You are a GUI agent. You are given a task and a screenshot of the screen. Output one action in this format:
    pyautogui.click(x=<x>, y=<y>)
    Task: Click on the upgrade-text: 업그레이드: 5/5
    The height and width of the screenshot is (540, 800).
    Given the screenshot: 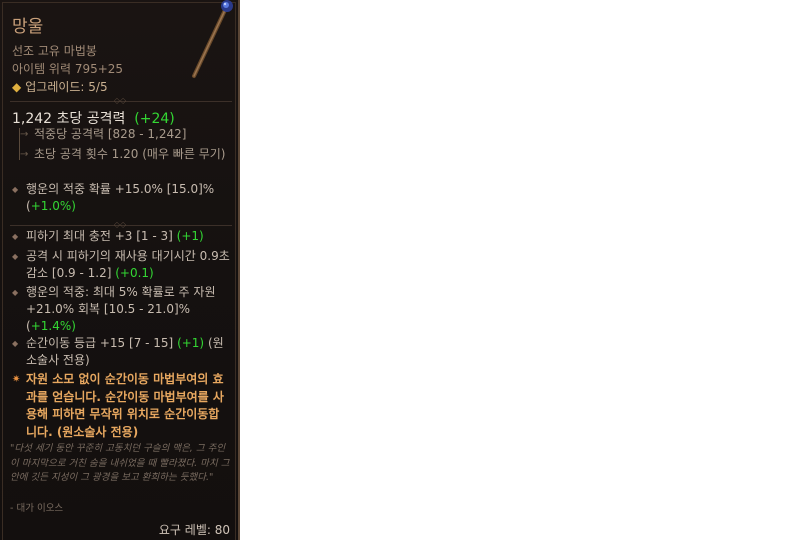 What is the action you would take?
    pyautogui.click(x=66, y=87)
    